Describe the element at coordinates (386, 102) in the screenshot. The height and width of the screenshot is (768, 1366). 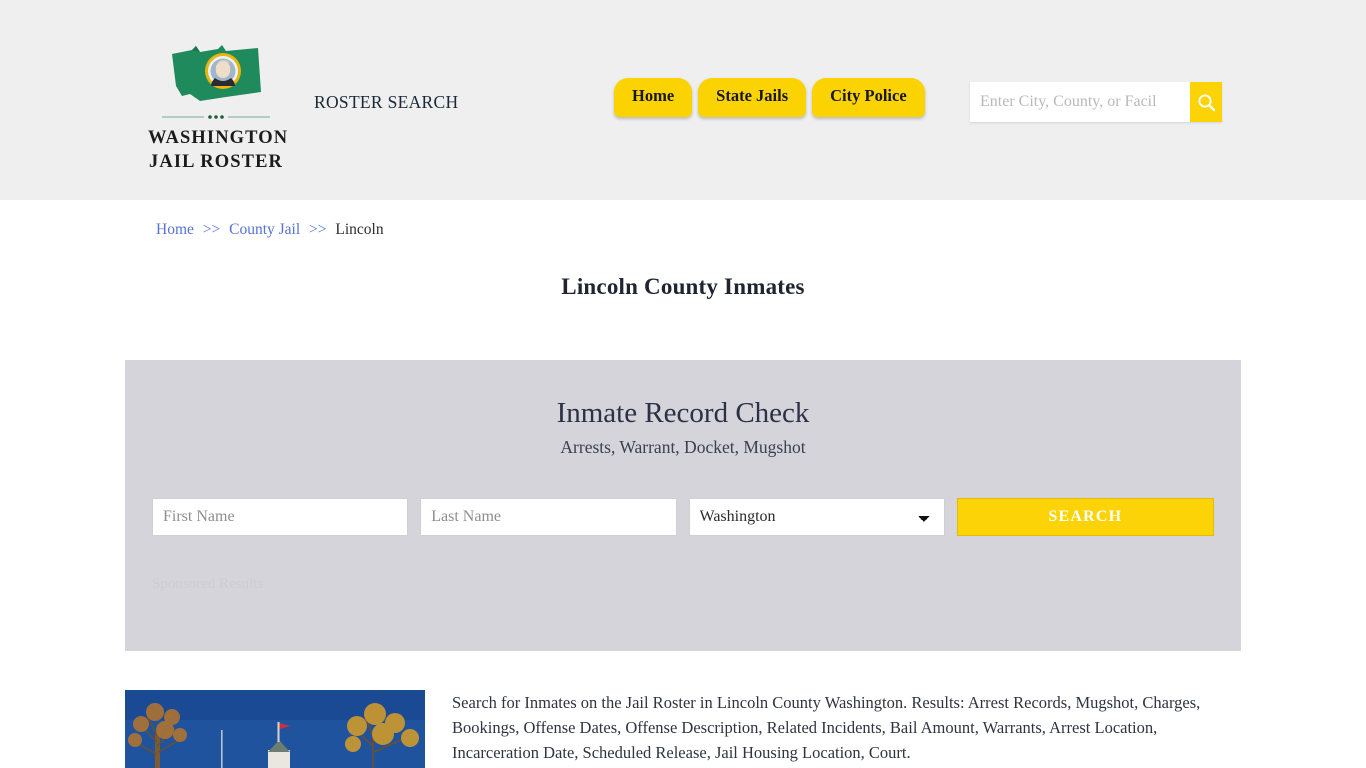
I see `site-tagline: ROSTER SEARCH` at that location.